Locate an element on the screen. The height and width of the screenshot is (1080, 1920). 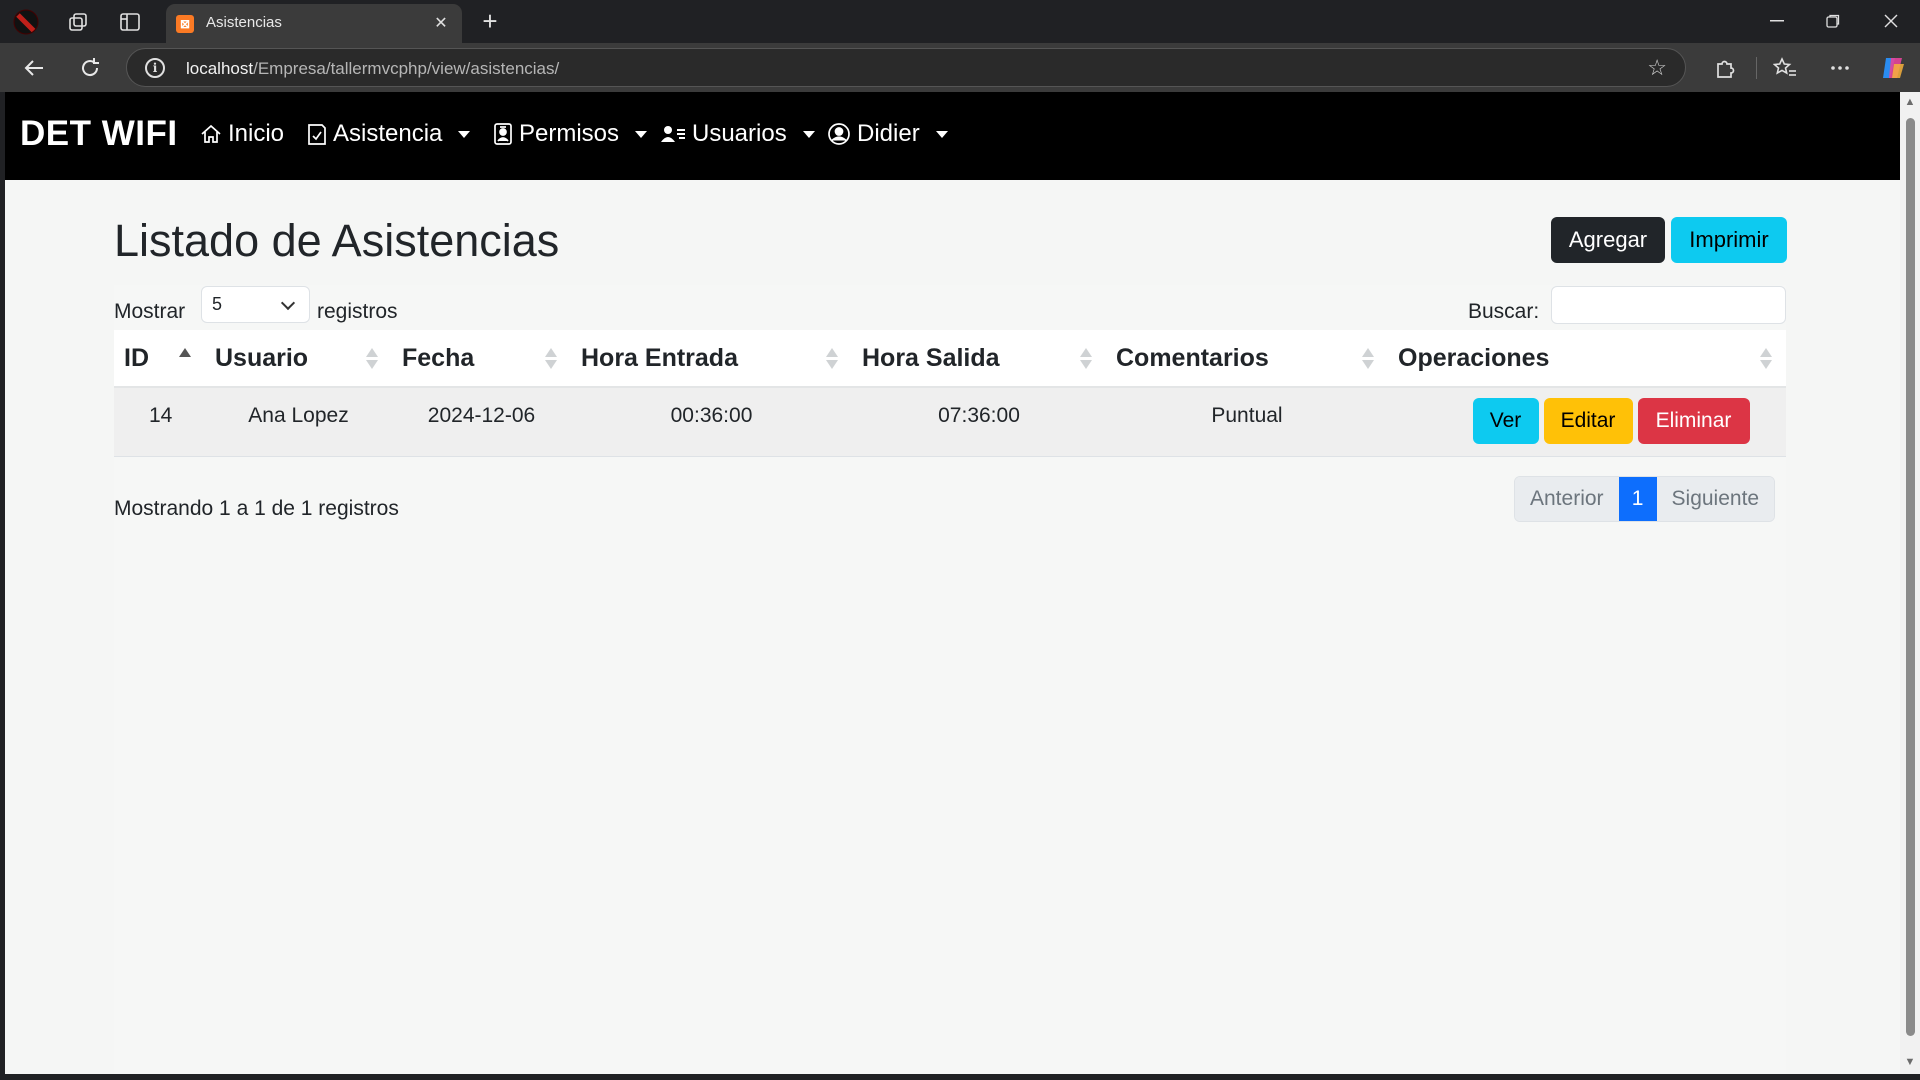
scrollbar-thumb is located at coordinates (1910, 577).